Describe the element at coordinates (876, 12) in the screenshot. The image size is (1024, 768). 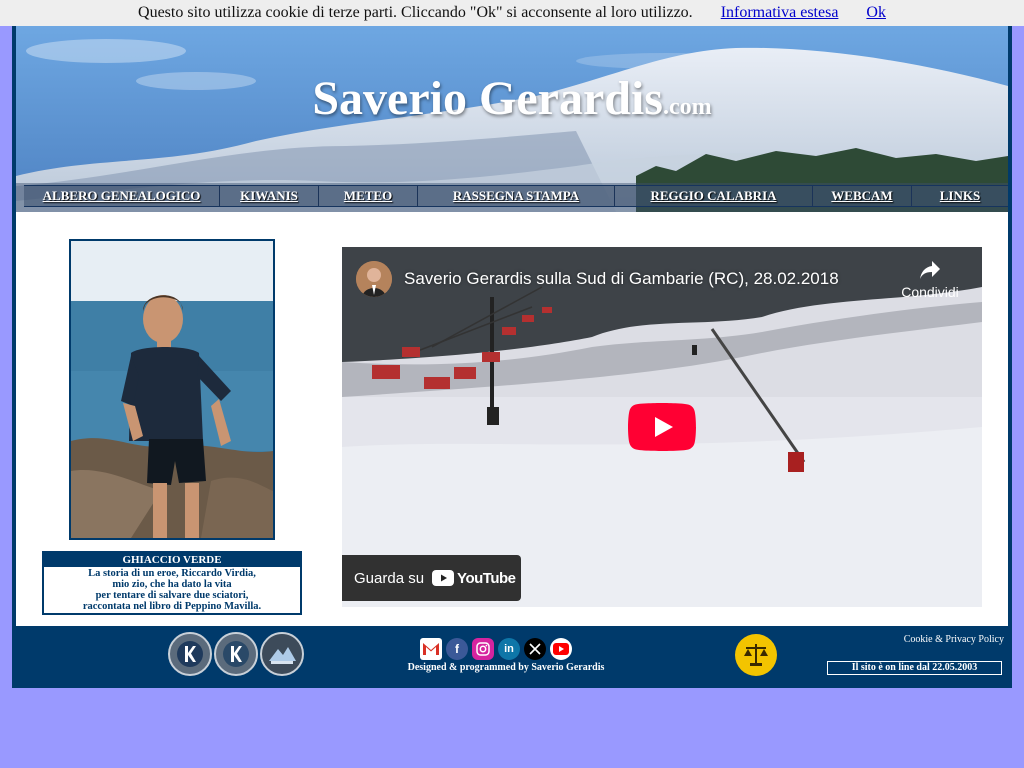
I see `cookie-ok-button: Ok` at that location.